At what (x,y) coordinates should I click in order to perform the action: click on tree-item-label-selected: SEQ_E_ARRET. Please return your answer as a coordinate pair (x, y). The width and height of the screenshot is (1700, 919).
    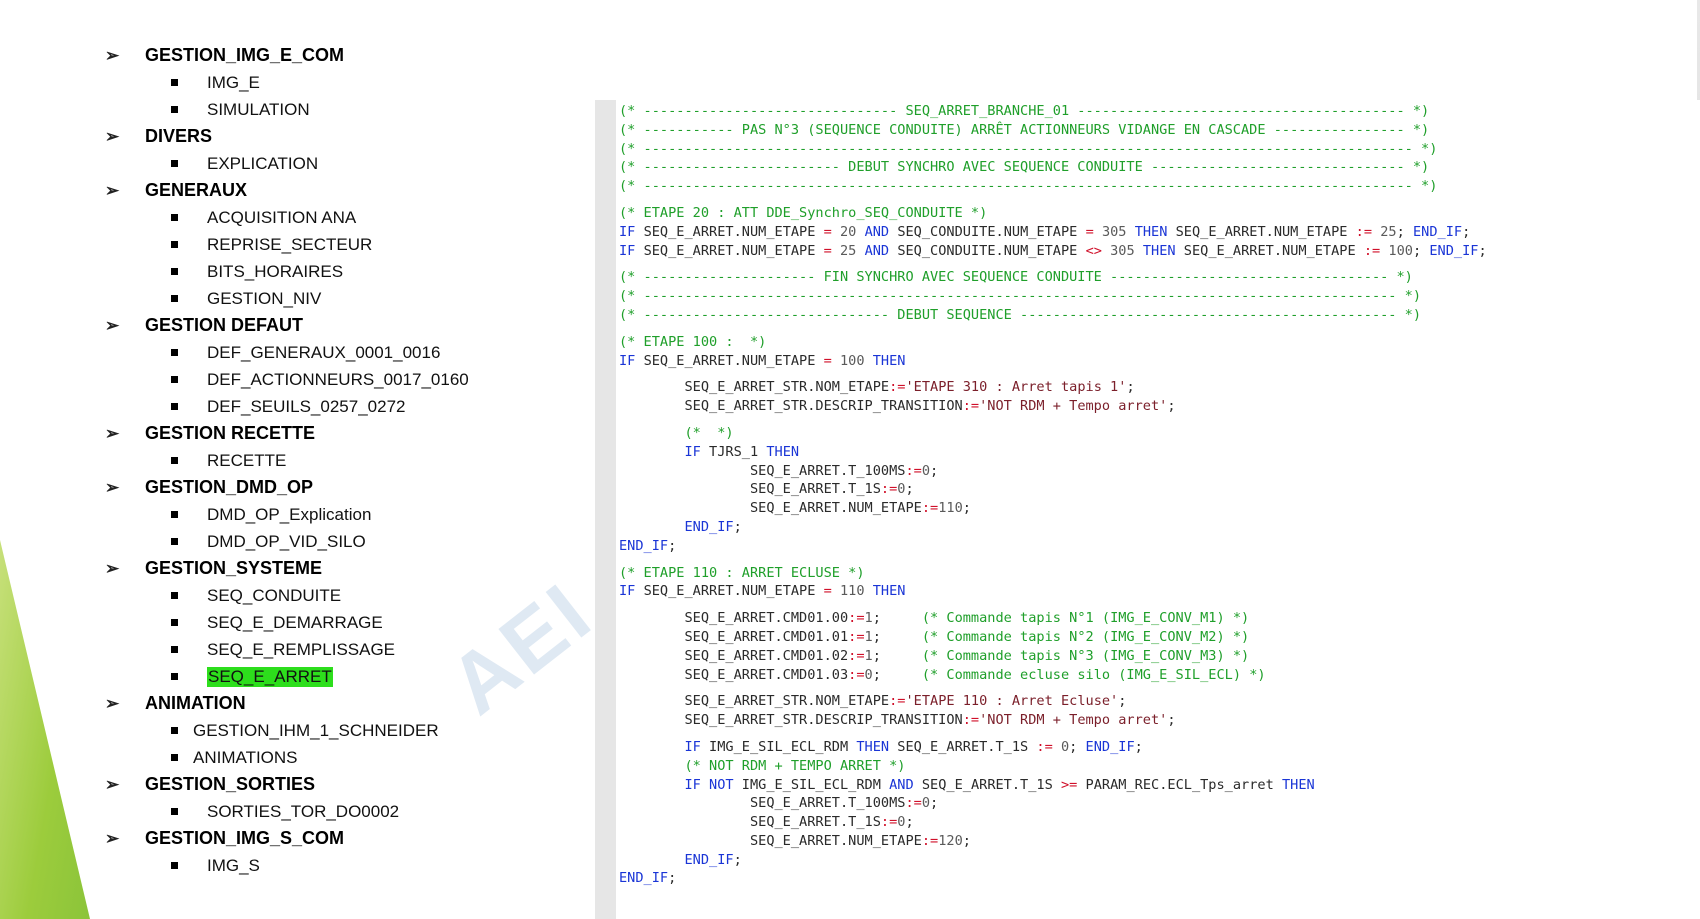
    Looking at the image, I should click on (270, 676).